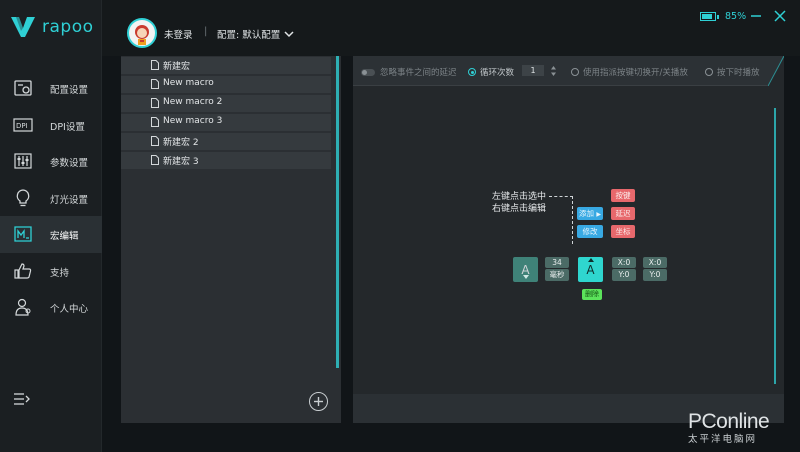  I want to click on sliders-icon, so click(23, 161).